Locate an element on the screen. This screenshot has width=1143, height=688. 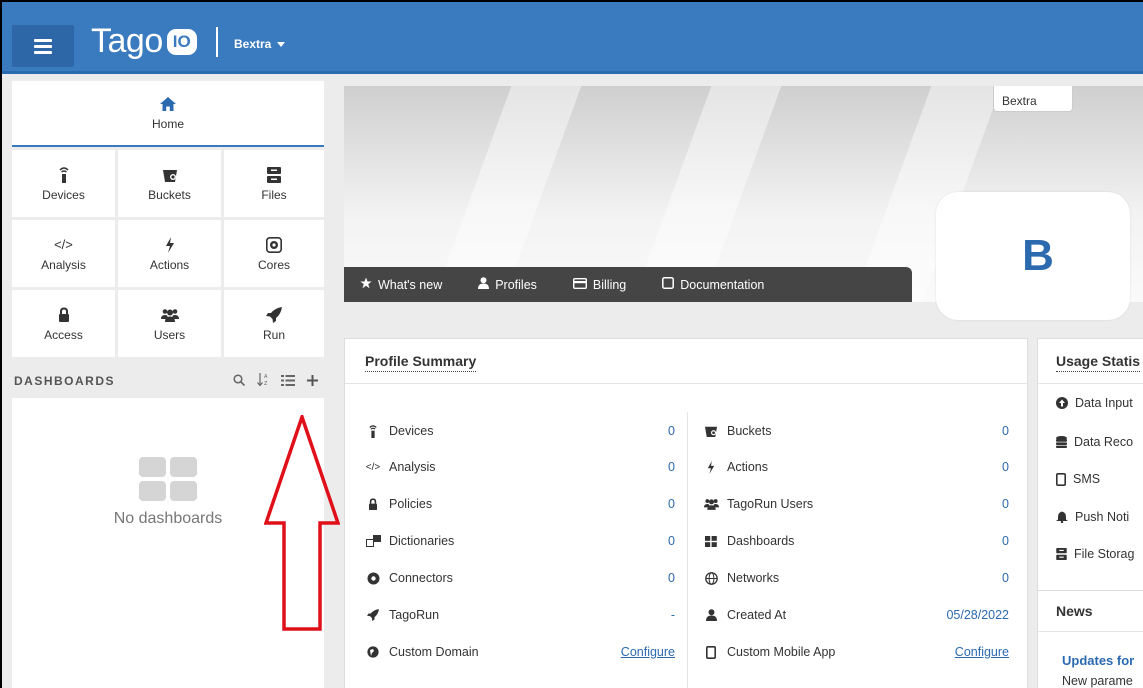
summary-row-policies: Policies 0 is located at coordinates (520, 504).